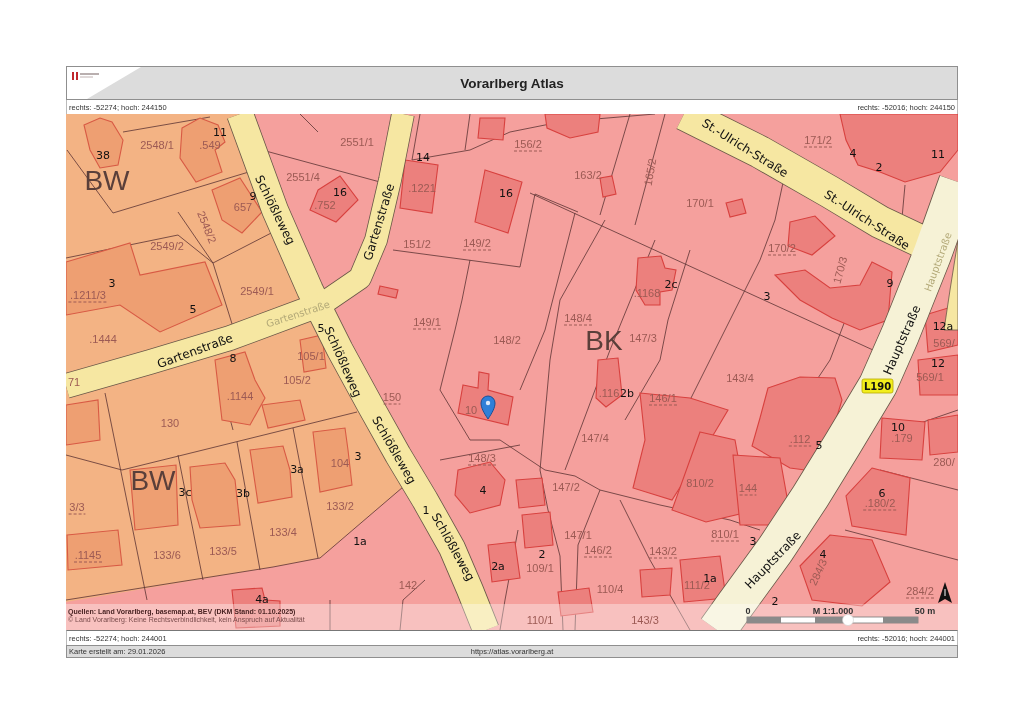 The height and width of the screenshot is (724, 1024). Describe the element at coordinates (262, 599) in the screenshot. I see `house-number: 4a` at that location.